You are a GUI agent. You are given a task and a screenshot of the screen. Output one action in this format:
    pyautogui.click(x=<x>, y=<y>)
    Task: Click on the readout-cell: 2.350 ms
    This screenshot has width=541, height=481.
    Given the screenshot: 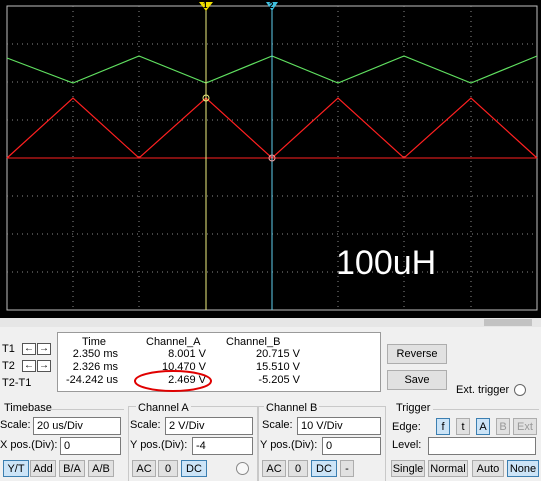 What is the action you would take?
    pyautogui.click(x=95, y=354)
    